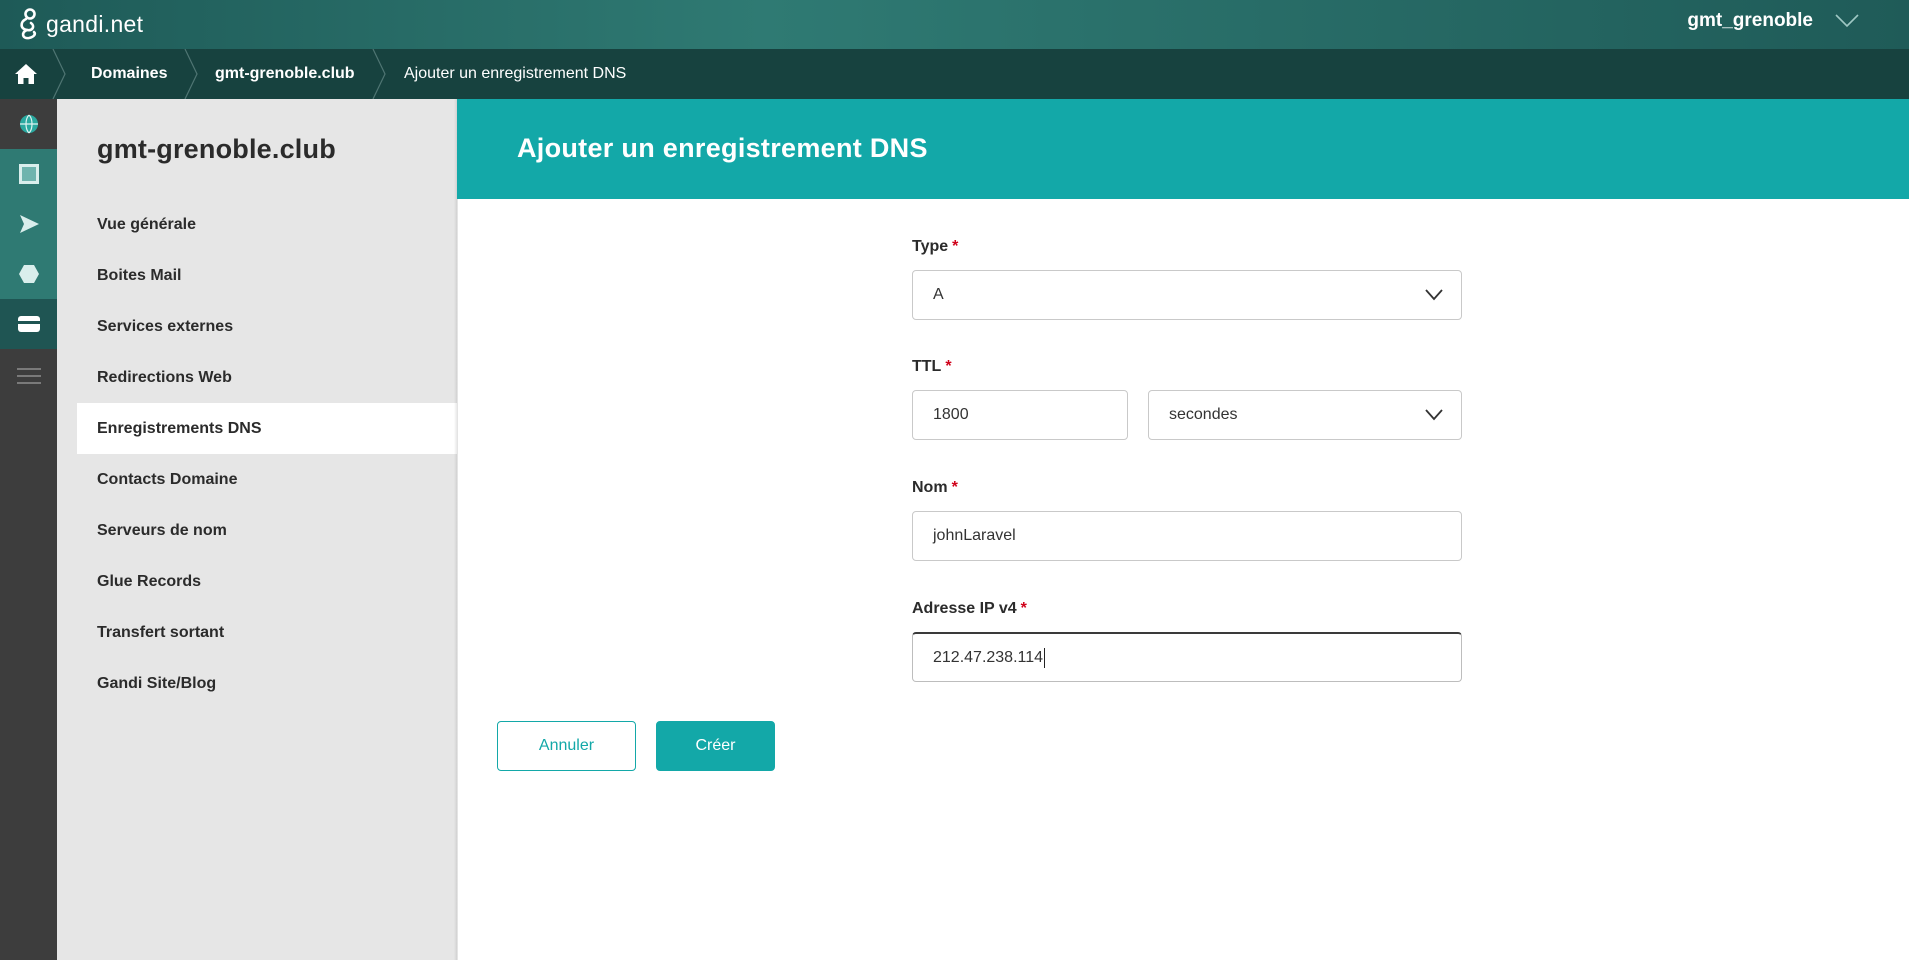  What do you see at coordinates (1183, 149) in the screenshot?
I see `page-header: Ajouter un enregistrement DNS` at bounding box center [1183, 149].